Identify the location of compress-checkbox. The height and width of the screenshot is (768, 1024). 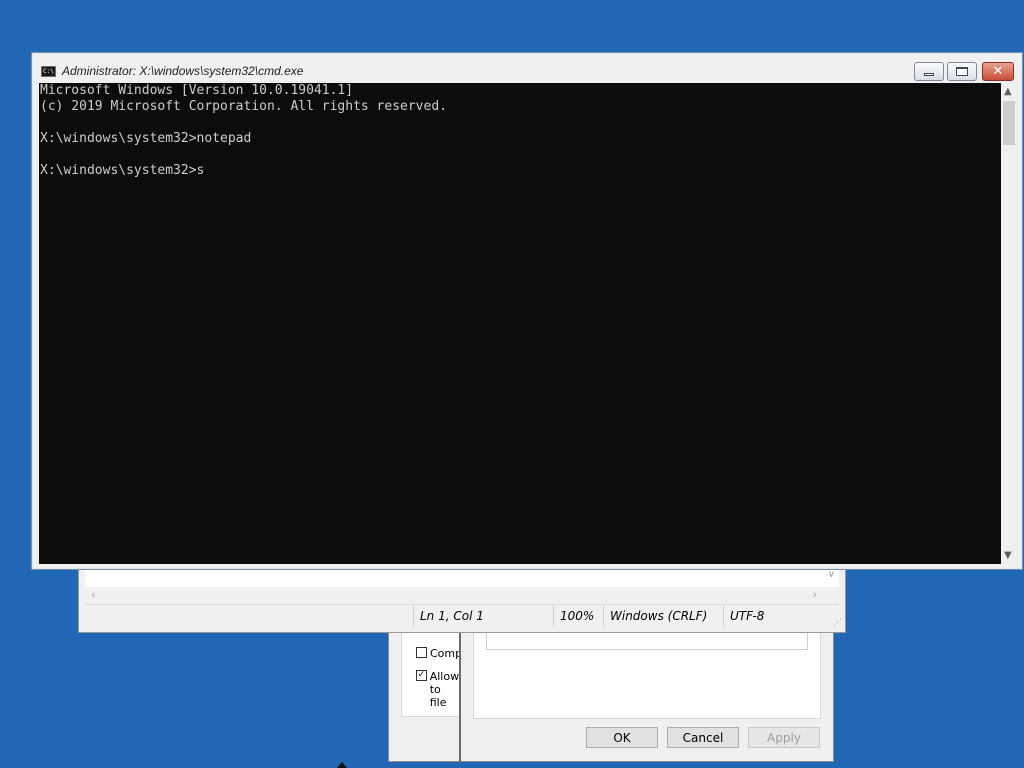
(421, 652).